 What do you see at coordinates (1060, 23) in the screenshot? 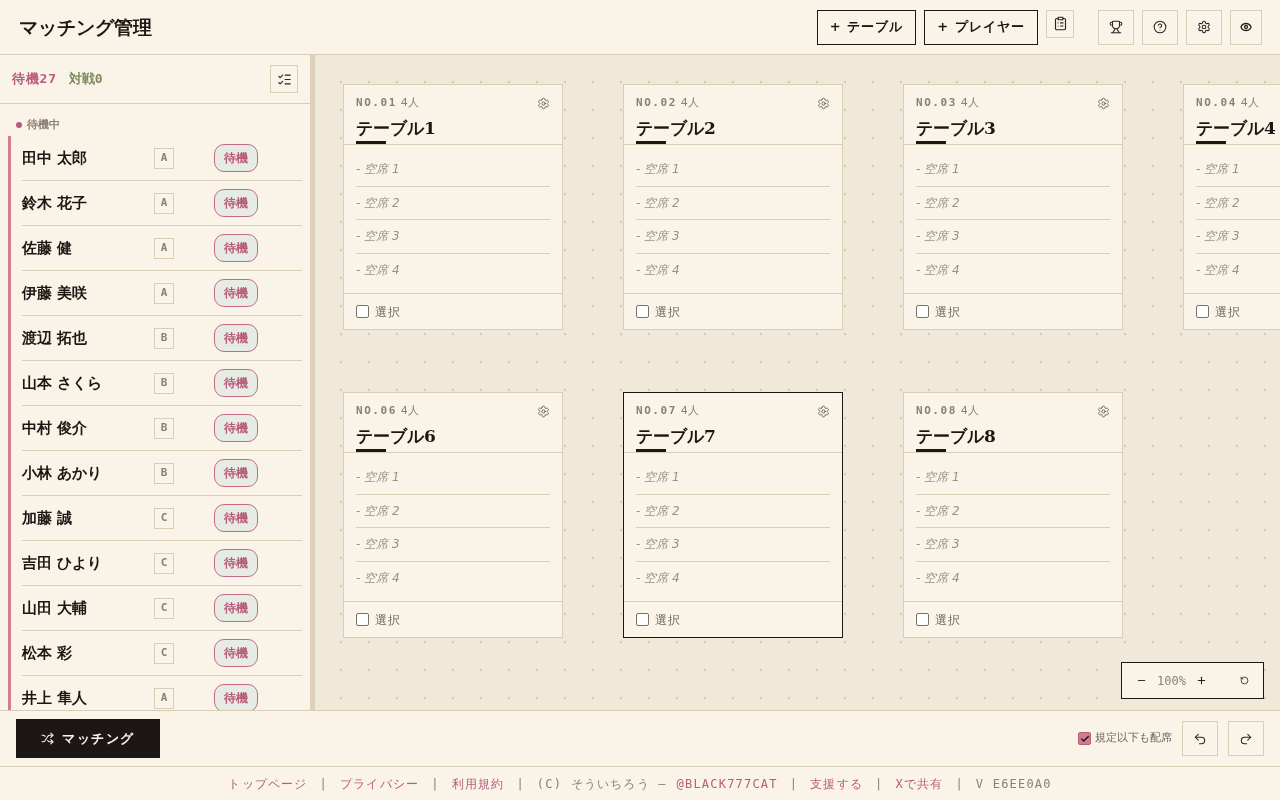
I see `clipboard-button` at bounding box center [1060, 23].